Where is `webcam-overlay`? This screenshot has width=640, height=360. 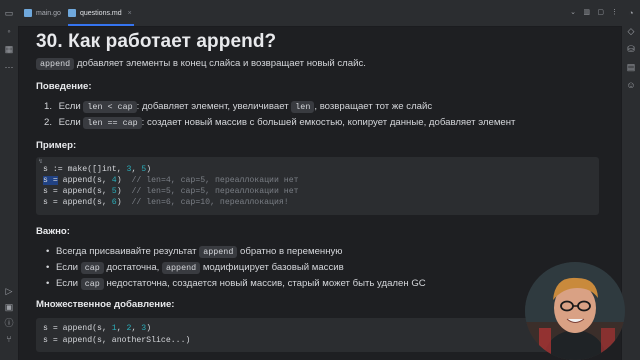 webcam-overlay is located at coordinates (575, 311).